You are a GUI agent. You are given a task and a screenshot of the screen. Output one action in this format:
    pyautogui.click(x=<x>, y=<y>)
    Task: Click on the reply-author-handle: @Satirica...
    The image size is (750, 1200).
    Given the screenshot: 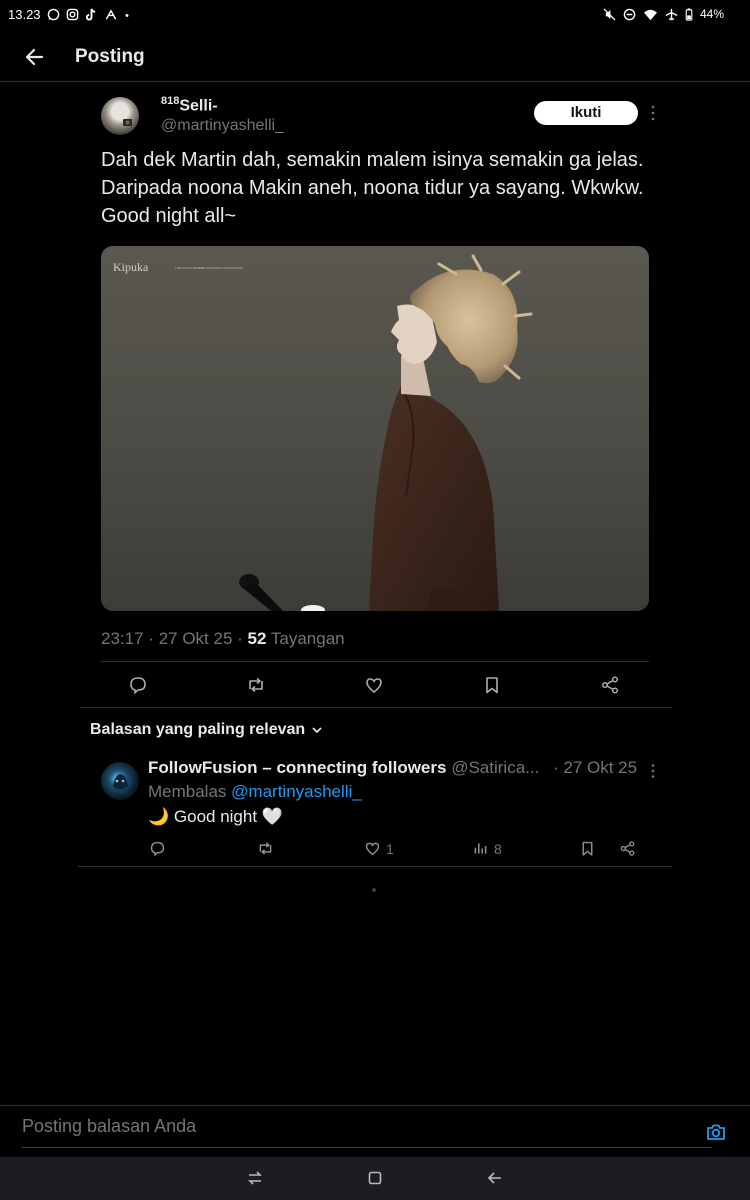 What is the action you would take?
    pyautogui.click(x=495, y=767)
    